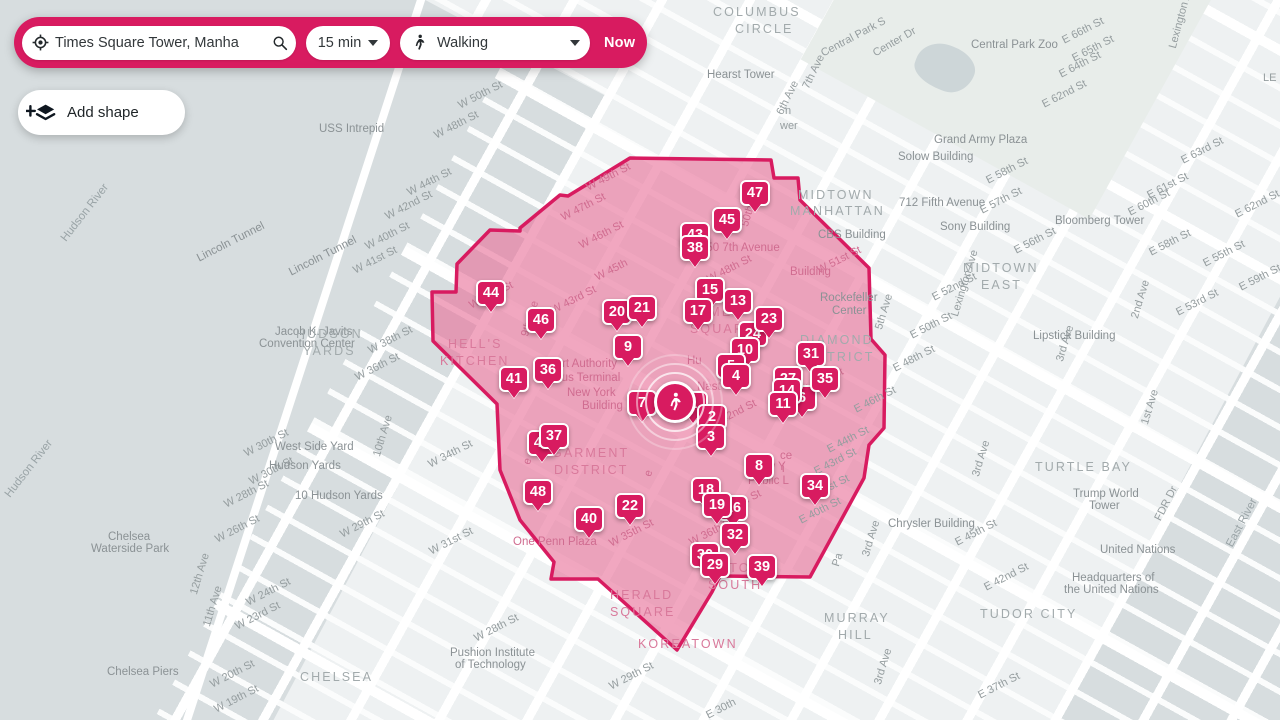  I want to click on map-marker: 41, so click(514, 379).